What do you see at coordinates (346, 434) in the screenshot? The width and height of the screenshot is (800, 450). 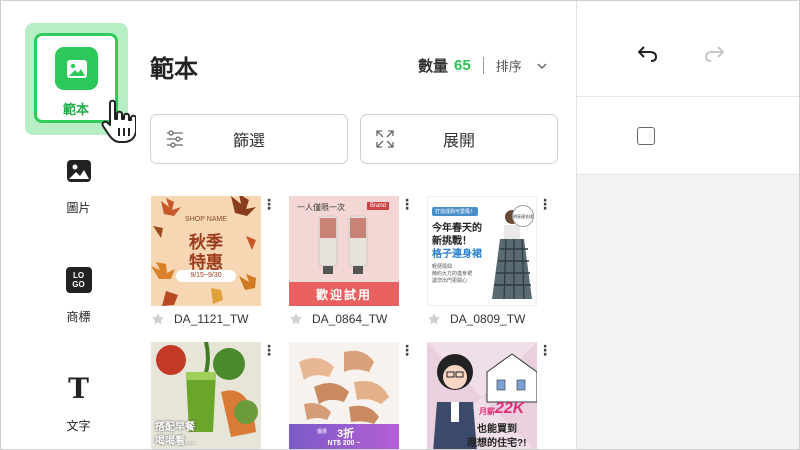 I see `template-discount: 3折` at bounding box center [346, 434].